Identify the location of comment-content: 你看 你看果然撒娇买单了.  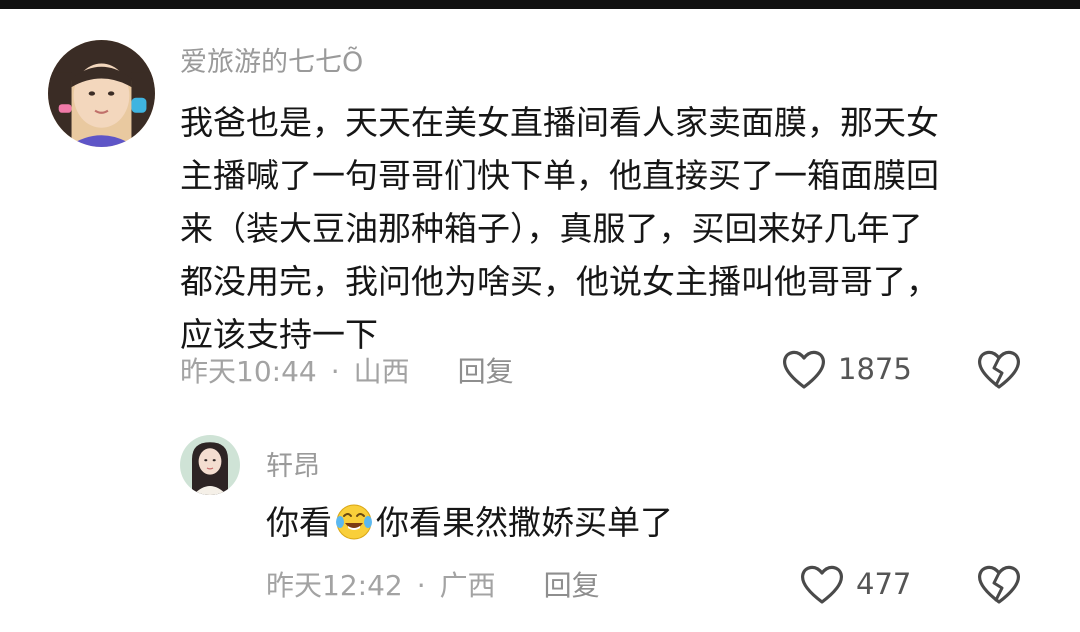
(469, 522).